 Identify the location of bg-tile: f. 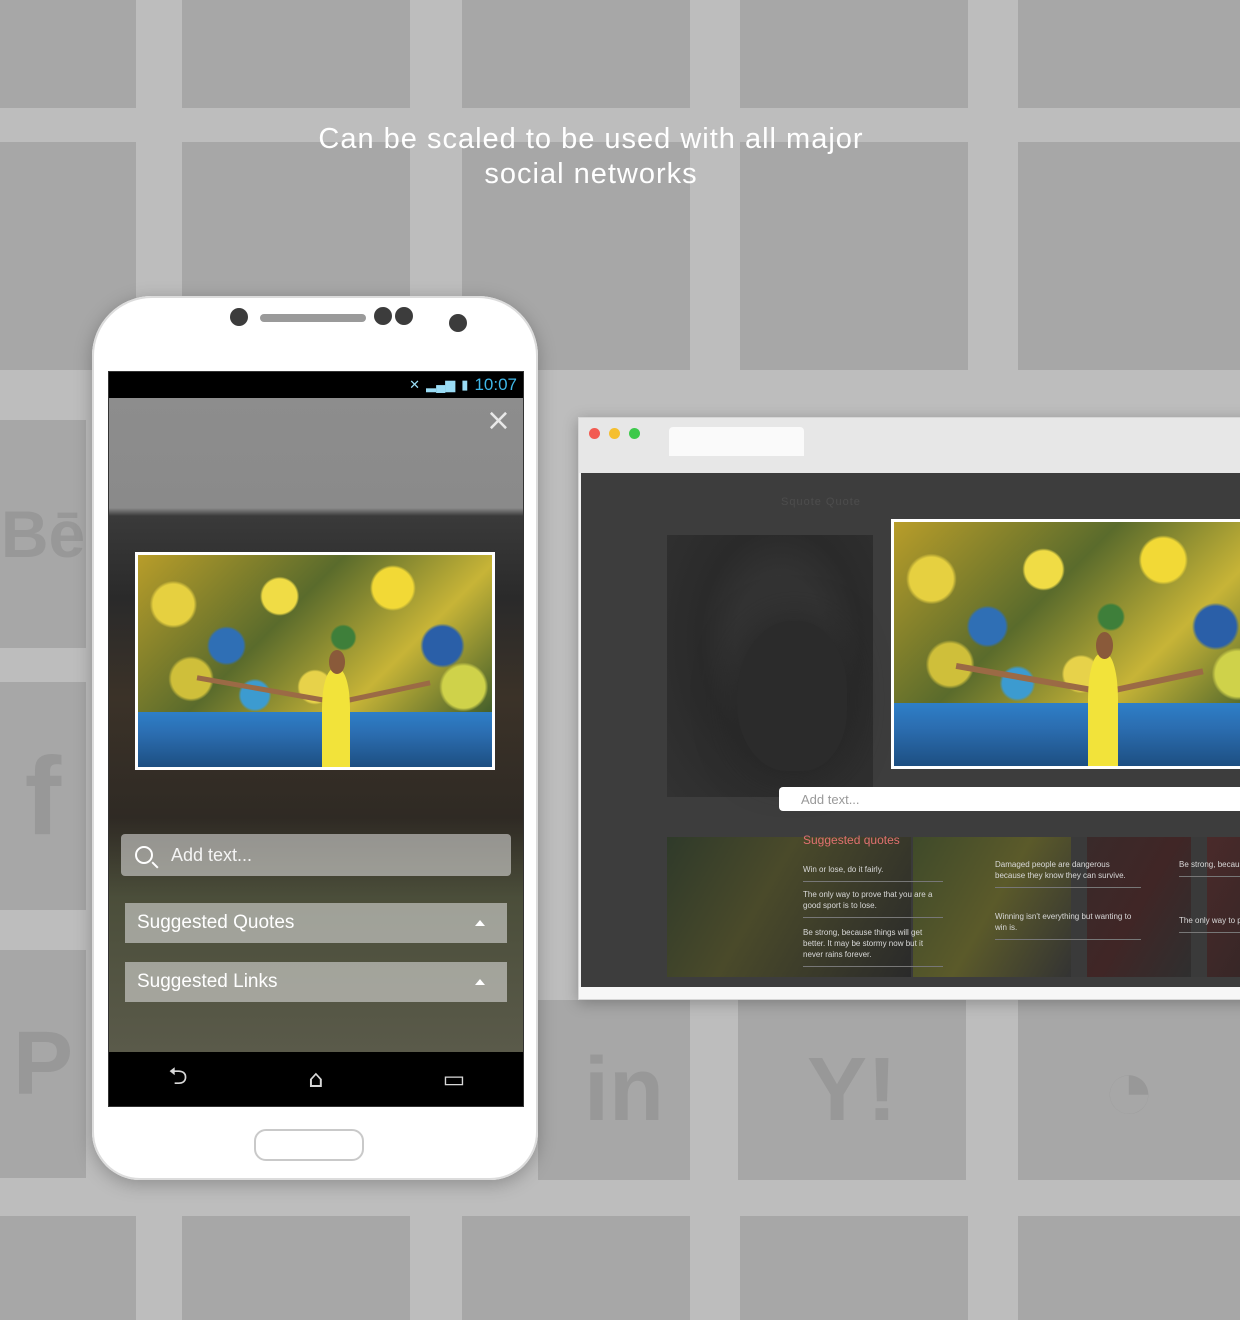
(43, 796).